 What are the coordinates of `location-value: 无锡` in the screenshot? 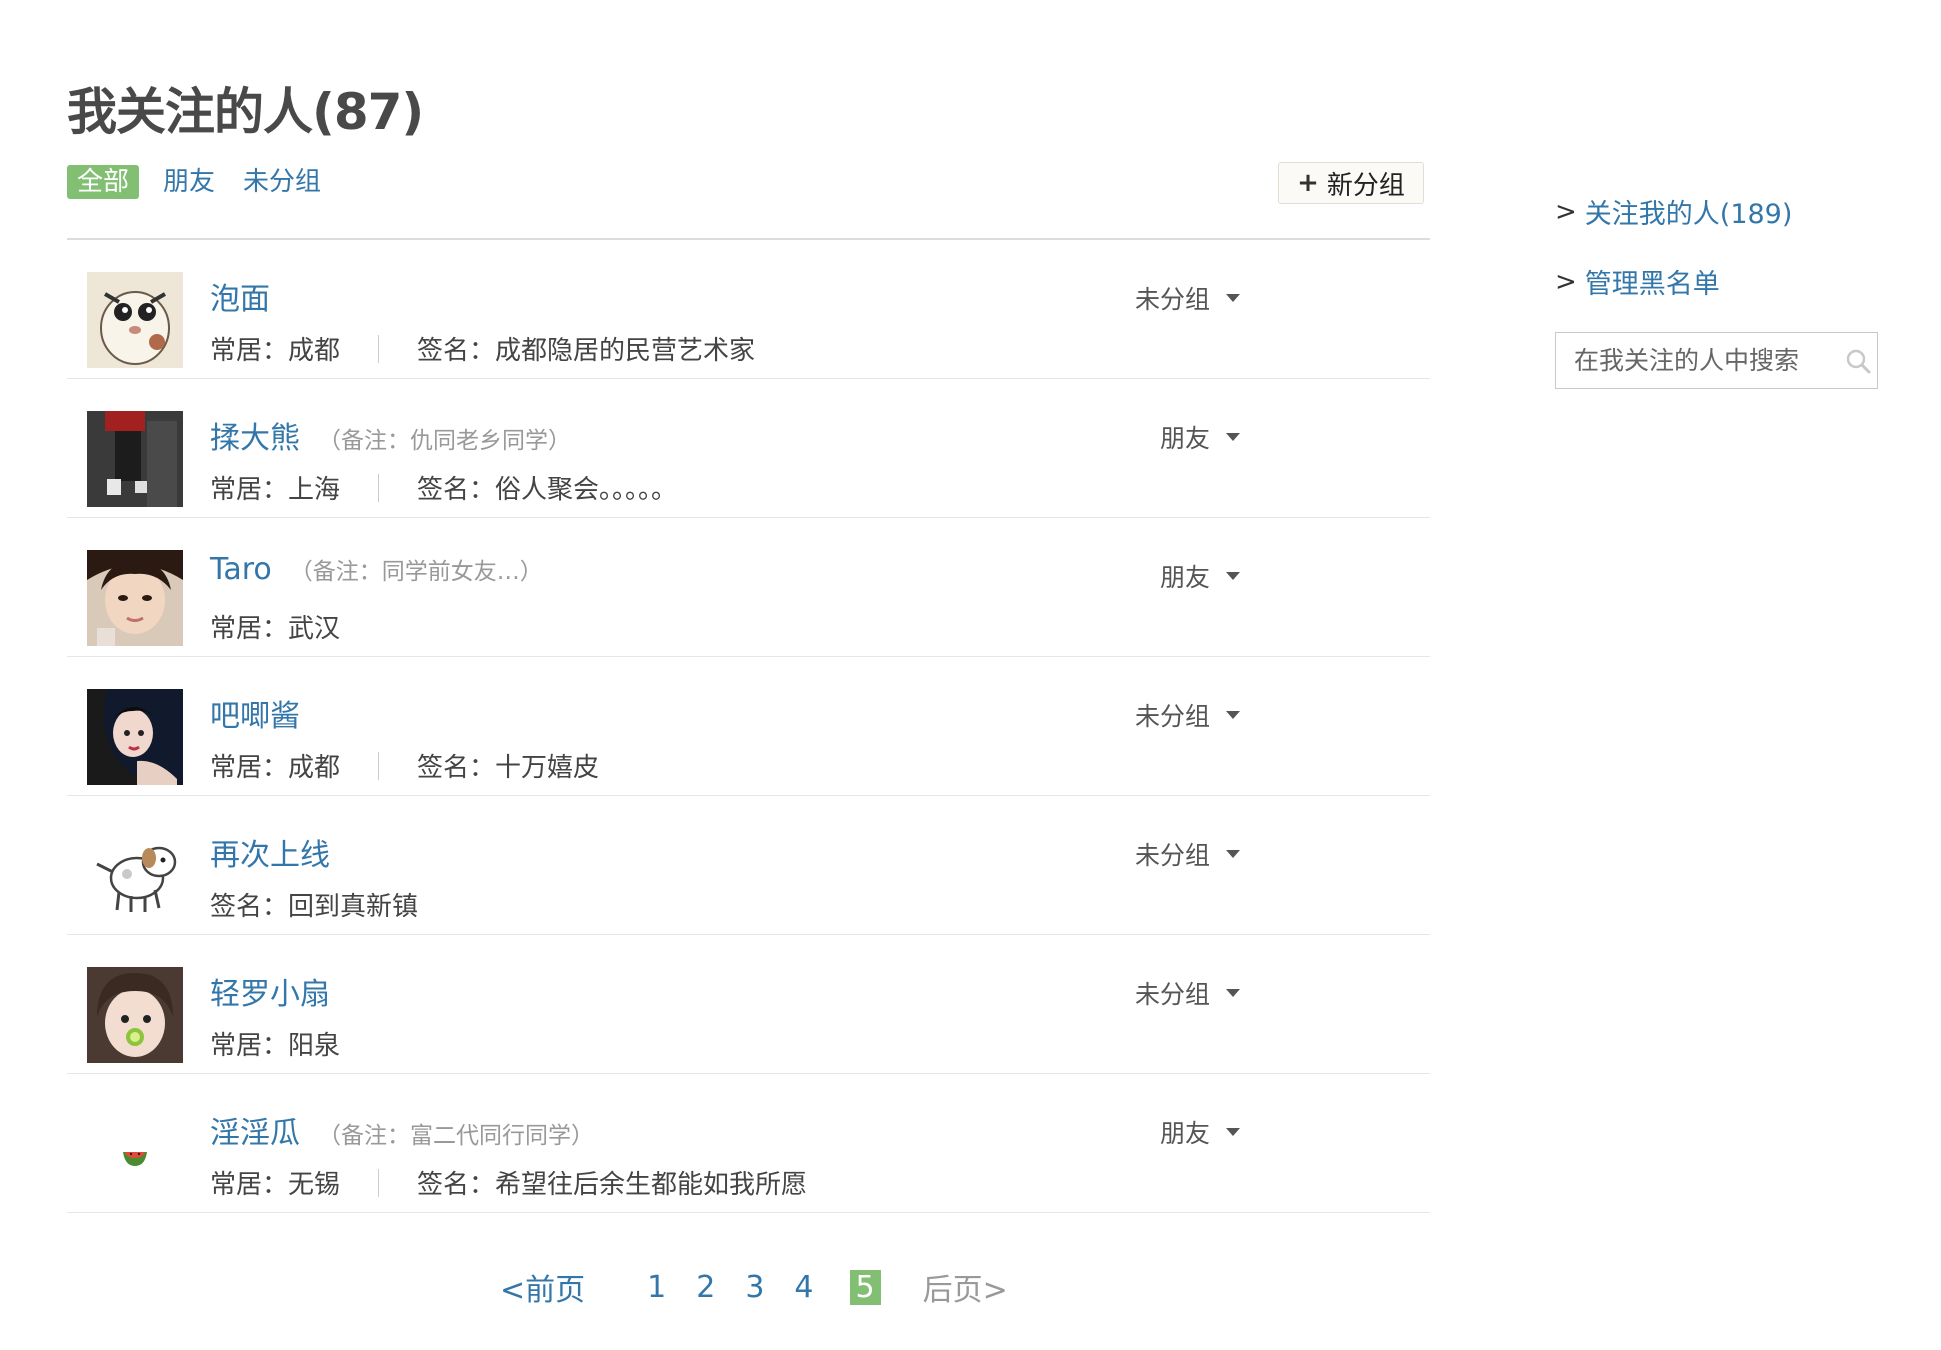 It's located at (314, 1185).